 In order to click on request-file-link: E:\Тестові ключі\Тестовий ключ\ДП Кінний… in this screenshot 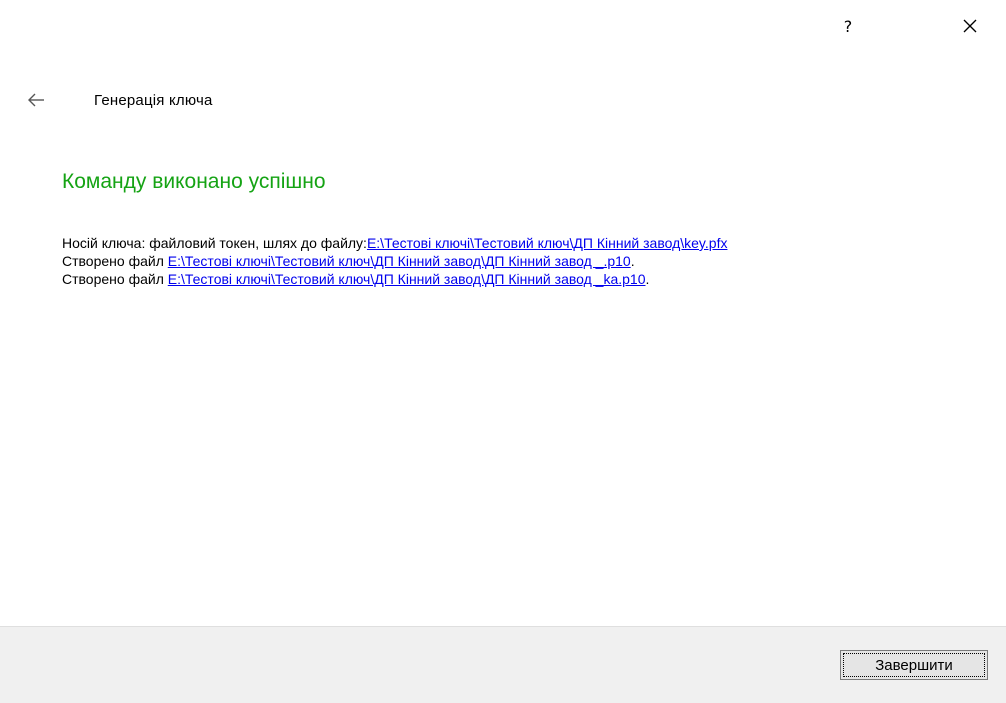, I will do `click(399, 261)`.